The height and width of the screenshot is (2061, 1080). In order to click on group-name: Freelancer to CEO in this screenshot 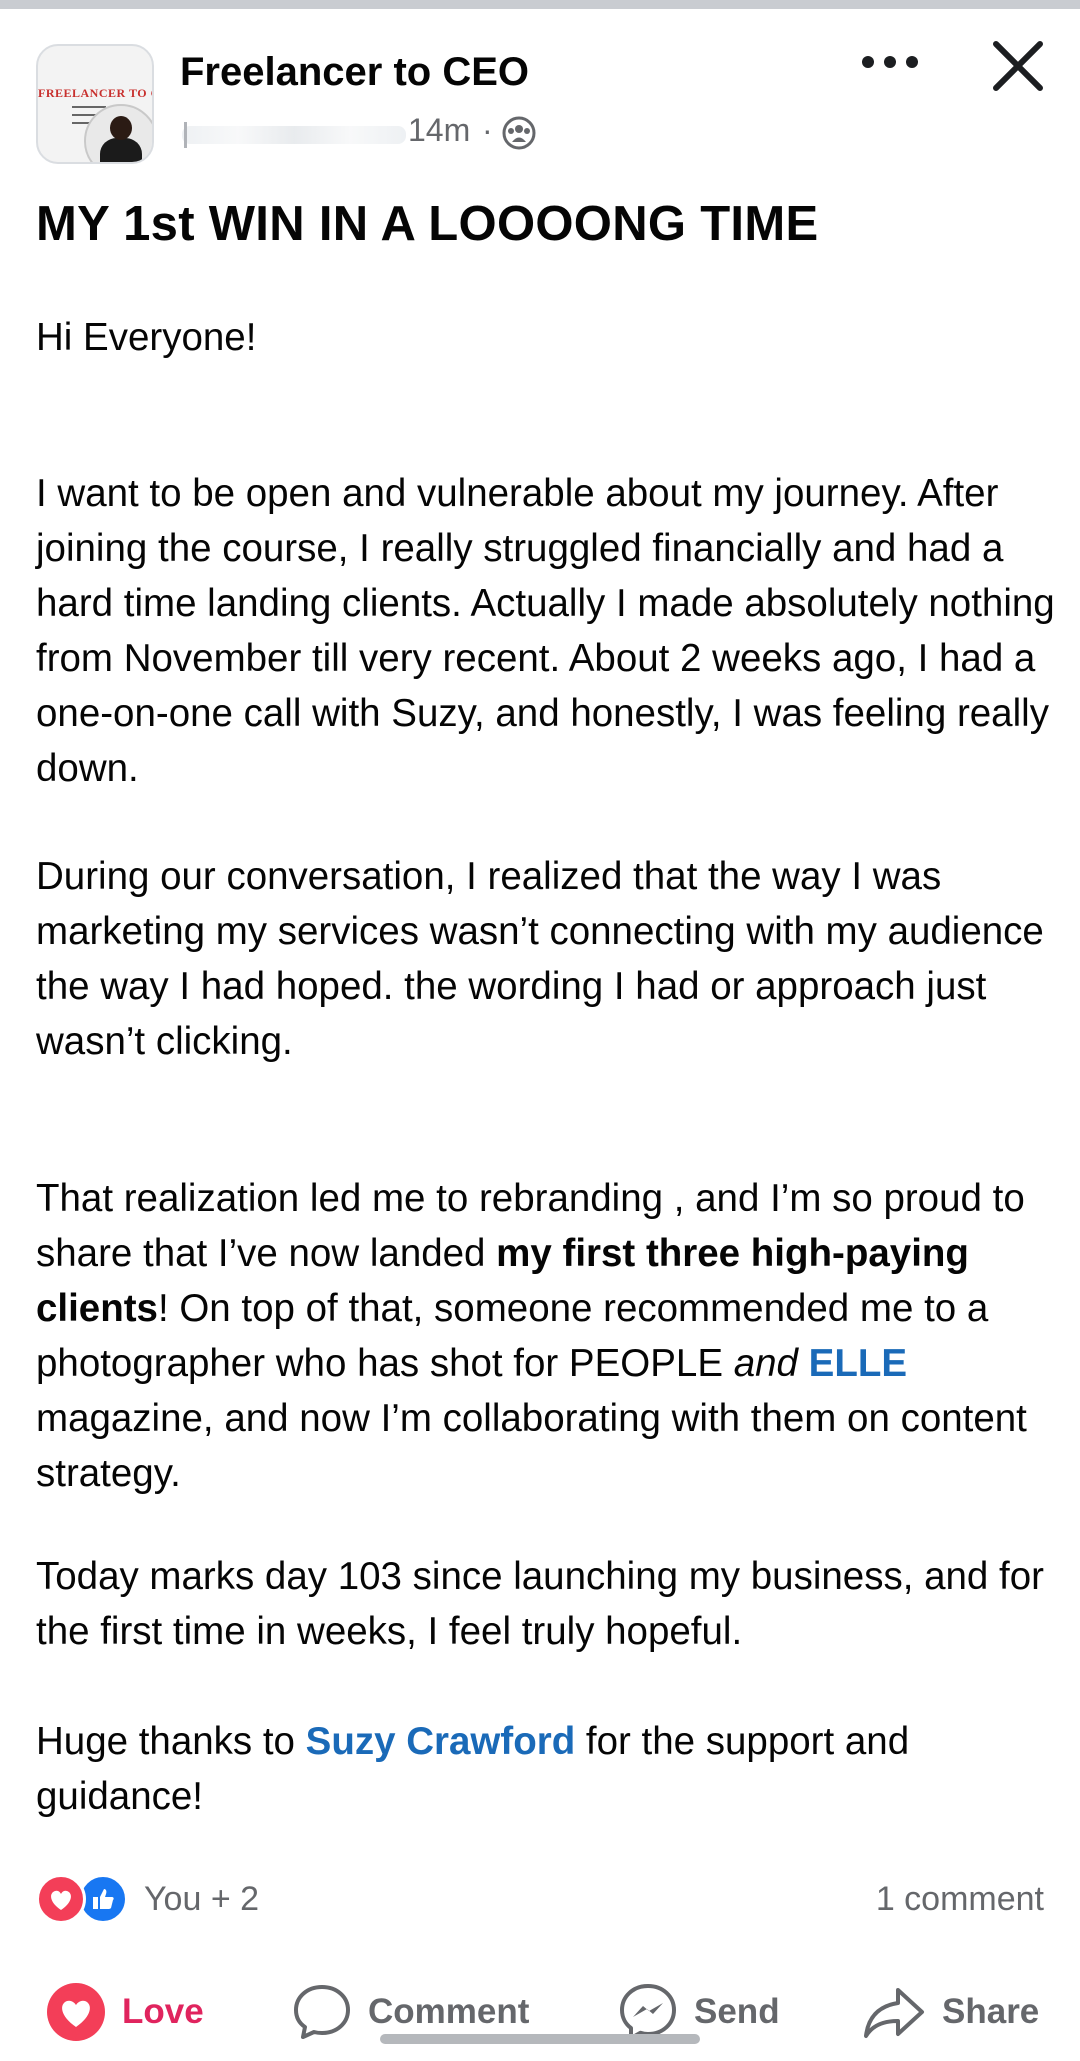, I will do `click(354, 72)`.